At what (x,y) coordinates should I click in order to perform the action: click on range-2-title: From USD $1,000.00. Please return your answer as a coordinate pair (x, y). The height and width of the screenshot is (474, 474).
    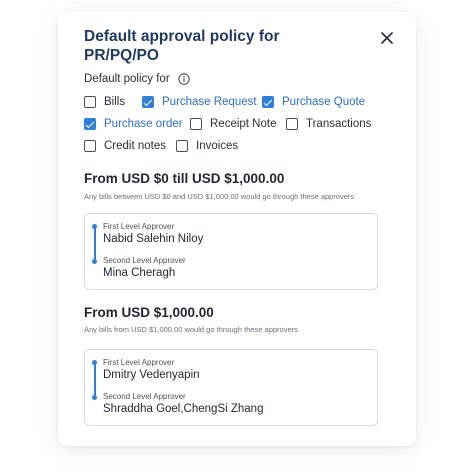
    Looking at the image, I should click on (149, 312).